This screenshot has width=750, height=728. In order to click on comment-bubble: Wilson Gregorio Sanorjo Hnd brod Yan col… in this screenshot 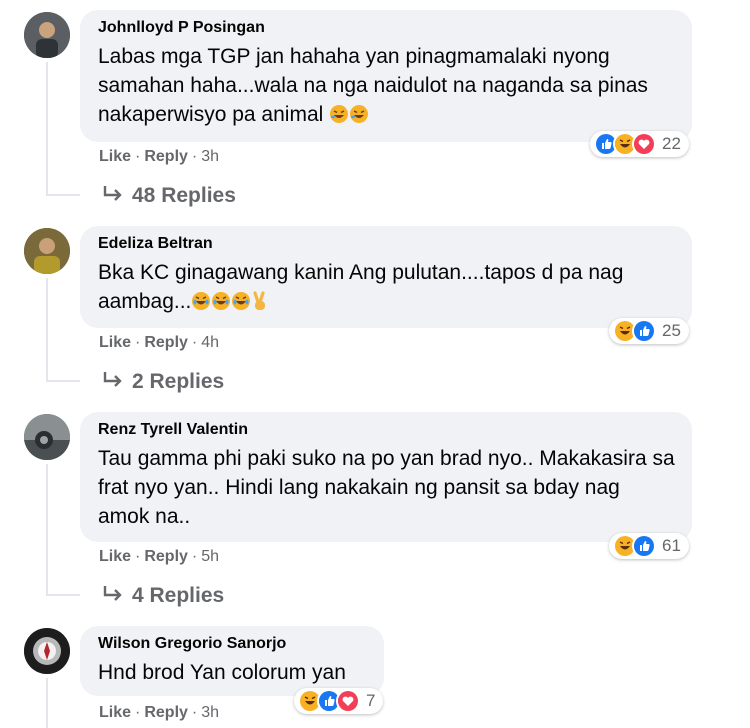, I will do `click(232, 661)`.